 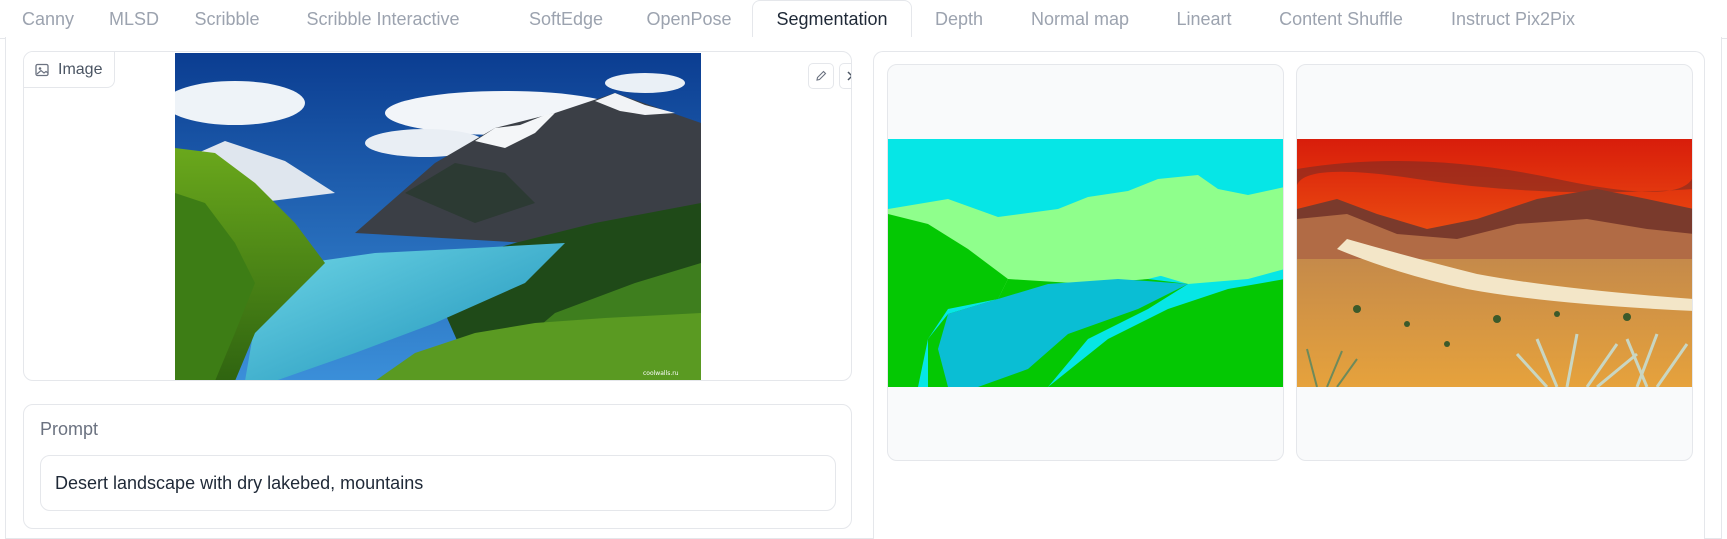 I want to click on watermark: coolwalls.ru, so click(x=661, y=373).